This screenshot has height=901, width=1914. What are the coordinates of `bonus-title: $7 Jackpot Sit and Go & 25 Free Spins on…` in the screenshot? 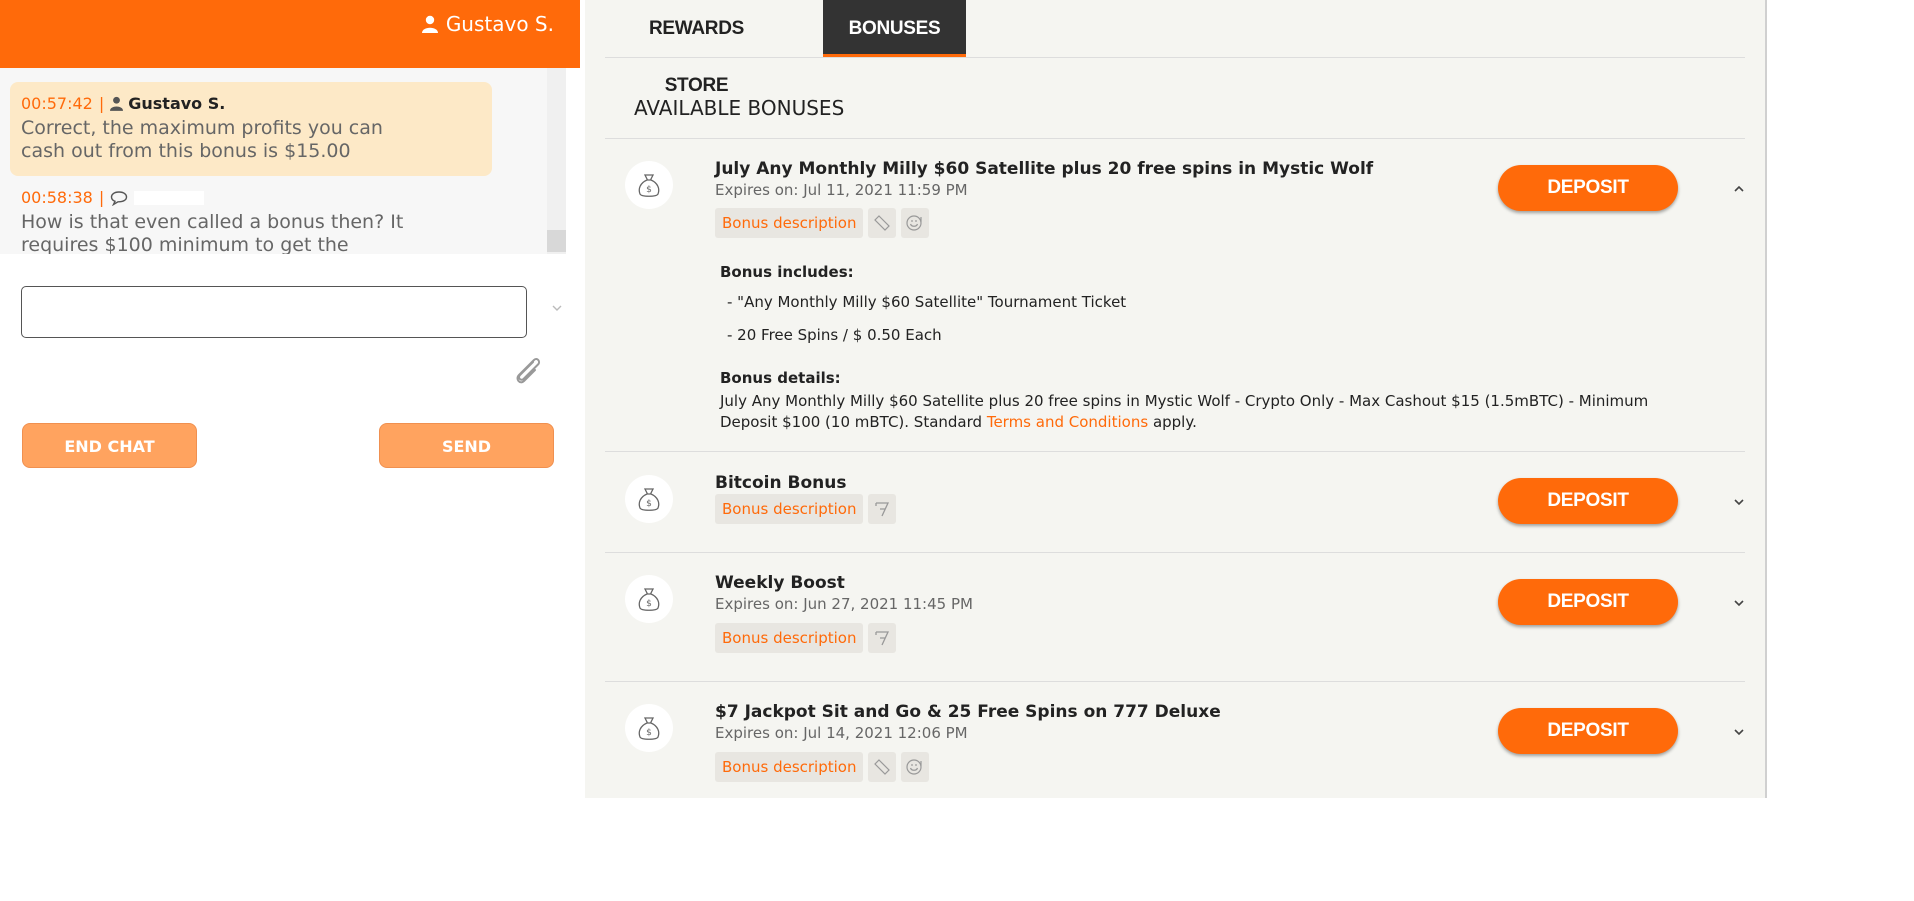 It's located at (968, 712).